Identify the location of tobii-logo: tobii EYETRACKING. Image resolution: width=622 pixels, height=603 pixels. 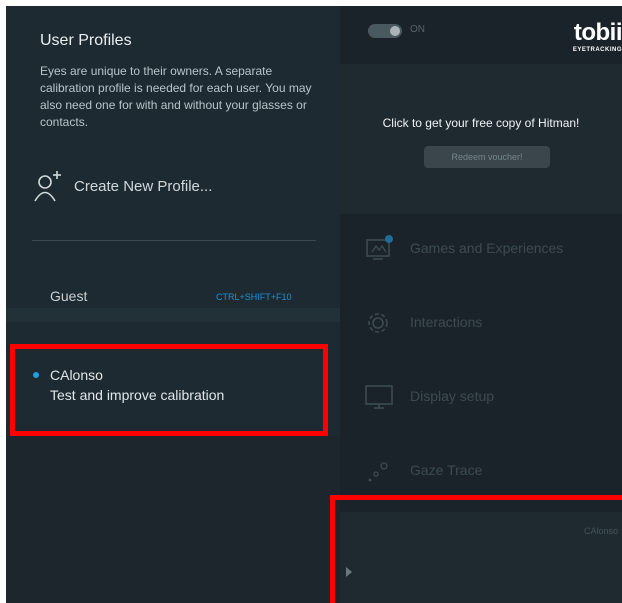
(587, 38).